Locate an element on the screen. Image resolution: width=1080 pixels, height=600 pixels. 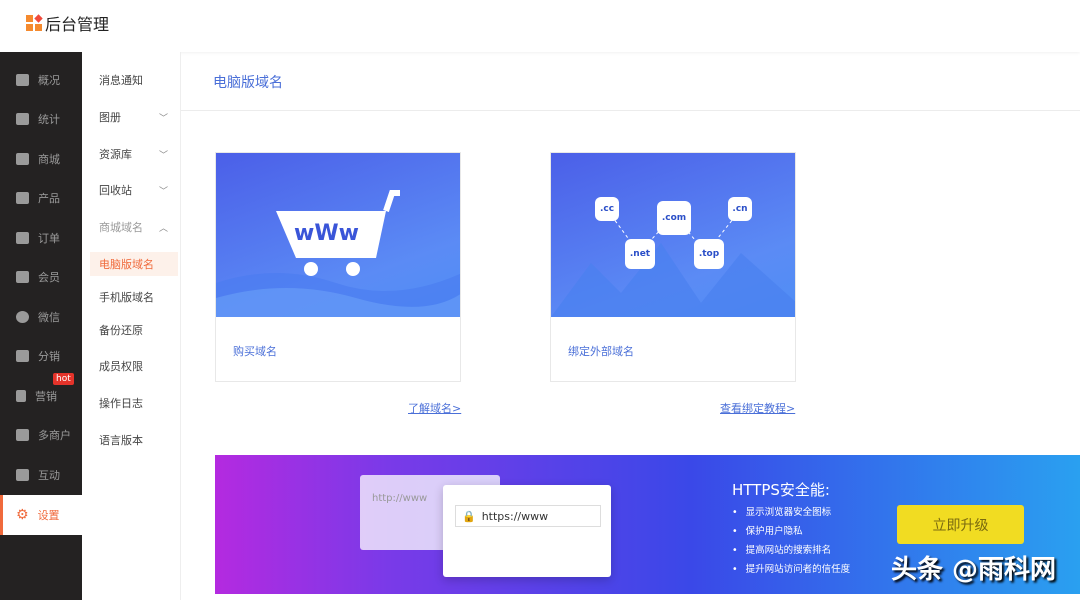
submenu-item-store-domain: 商城域名 ︿ is located at coordinates (134, 227).